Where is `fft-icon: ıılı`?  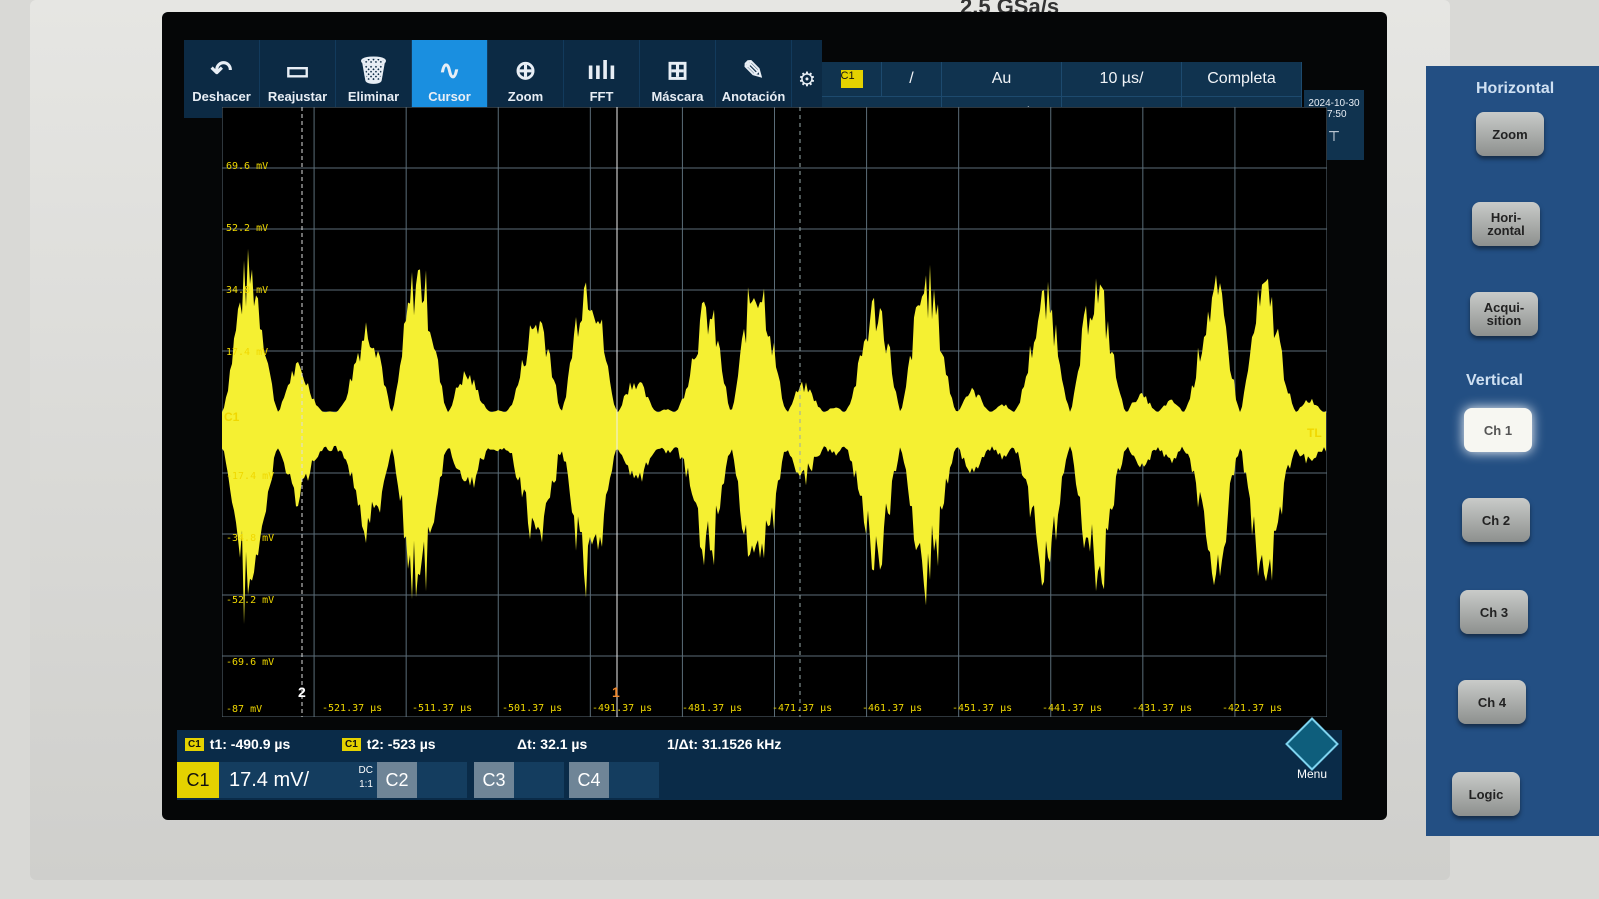
fft-icon: ıılı is located at coordinates (601, 69).